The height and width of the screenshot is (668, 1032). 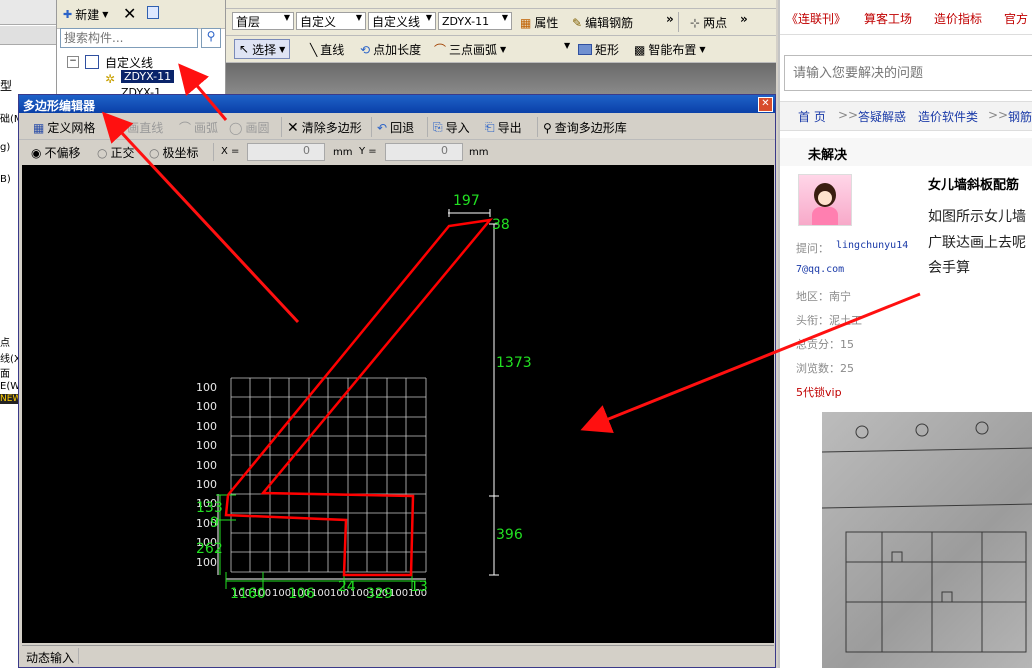 What do you see at coordinates (397, 104) in the screenshot?
I see `dialog-titlebar: 多边形编辑器 ✕` at bounding box center [397, 104].